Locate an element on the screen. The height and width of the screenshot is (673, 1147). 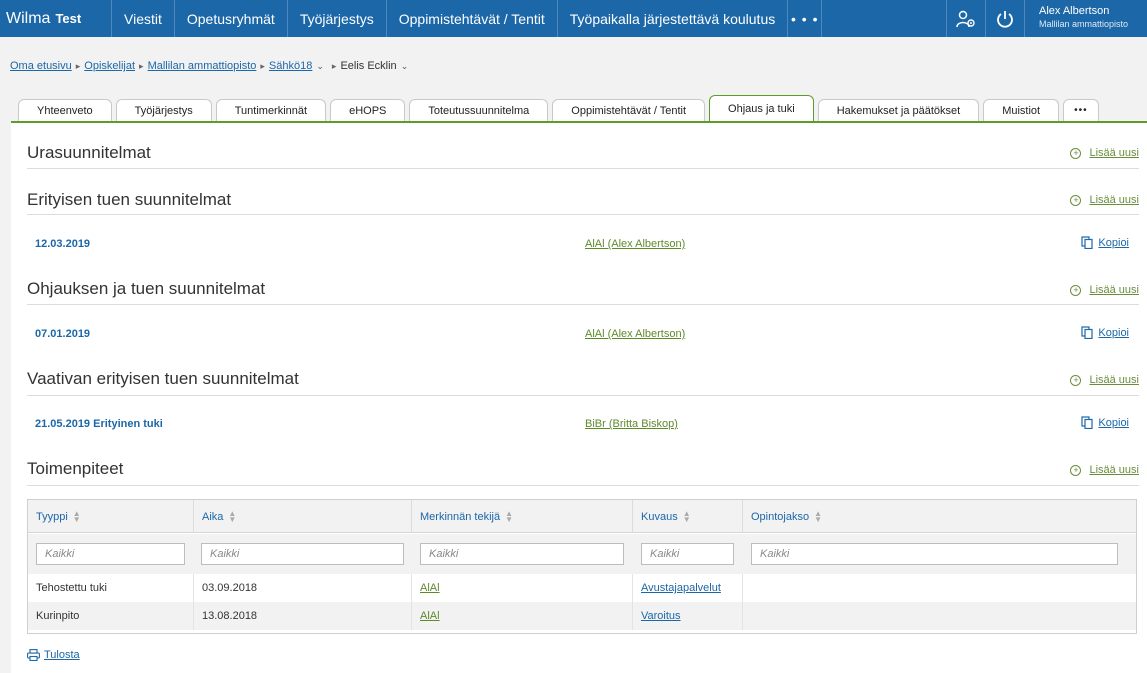
section-title-demanding-special-support: Vaativan erityisen tuen suunnitelmat is located at coordinates (163, 378).